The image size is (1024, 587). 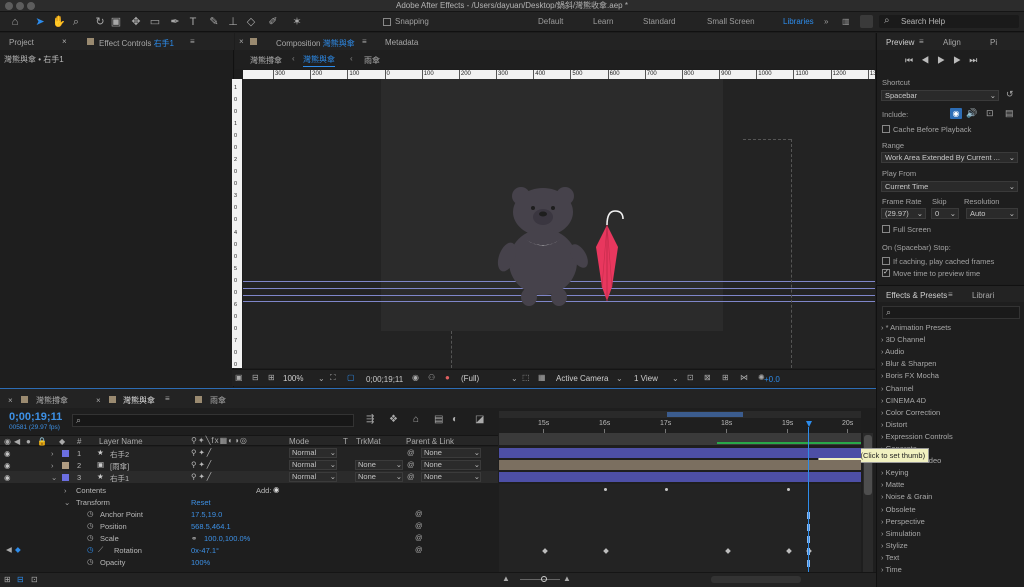 What do you see at coordinates (20, 6) in the screenshot?
I see `minimize-window-button` at bounding box center [20, 6].